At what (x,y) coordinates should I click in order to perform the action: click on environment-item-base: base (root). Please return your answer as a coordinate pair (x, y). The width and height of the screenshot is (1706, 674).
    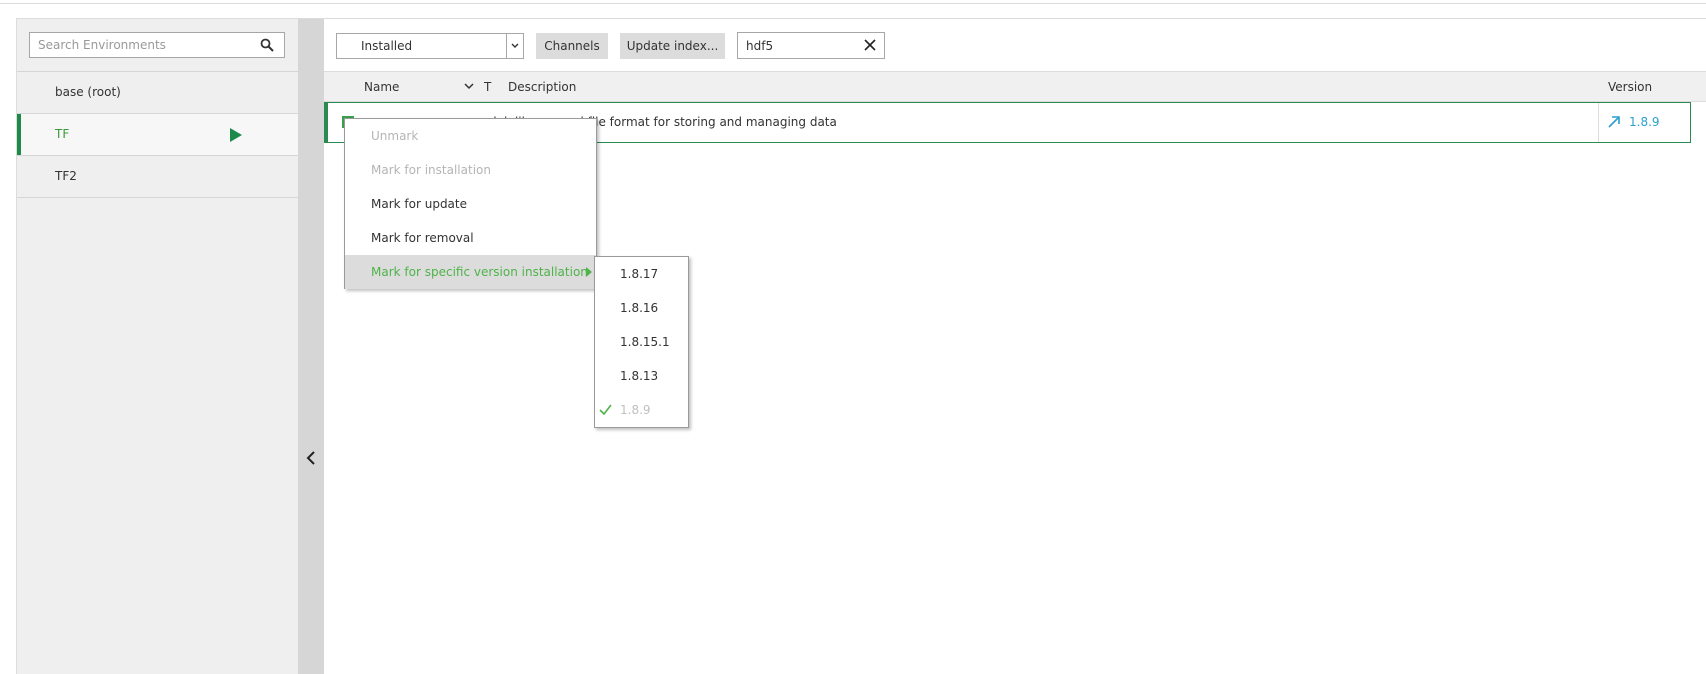
    Looking at the image, I should click on (157, 93).